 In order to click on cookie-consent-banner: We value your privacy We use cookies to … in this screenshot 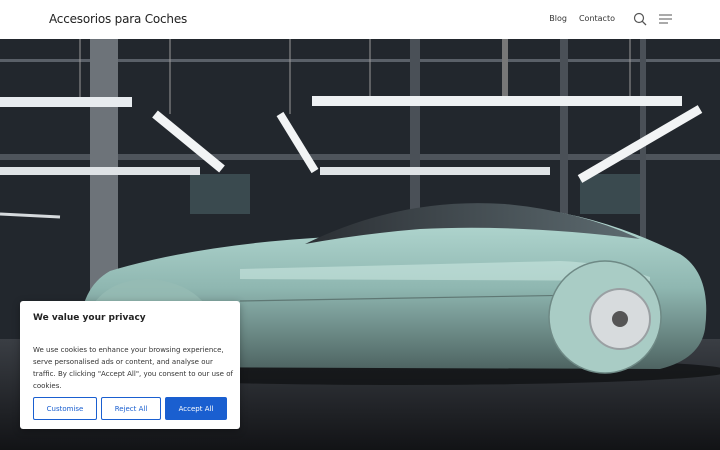, I will do `click(130, 365)`.